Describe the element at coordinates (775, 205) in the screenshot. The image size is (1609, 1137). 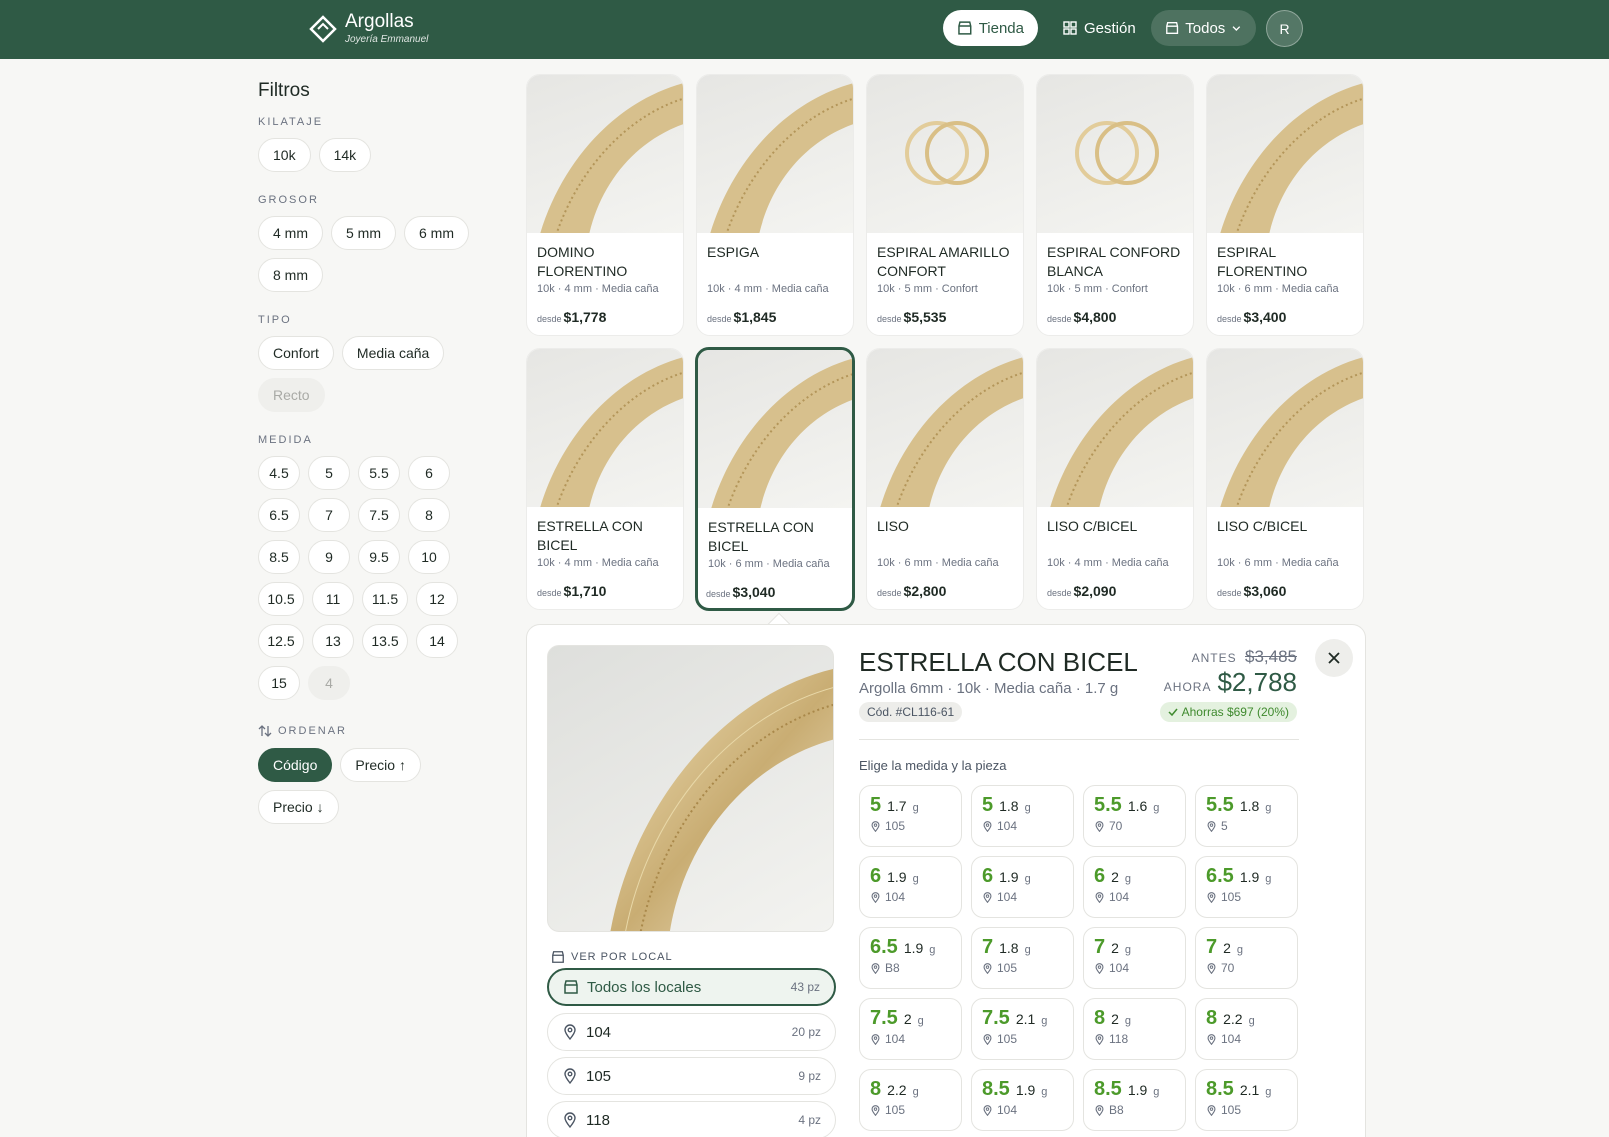
I see `product-card: ESPIGA 10k · 4 mm · Media caña desde $1,845` at that location.